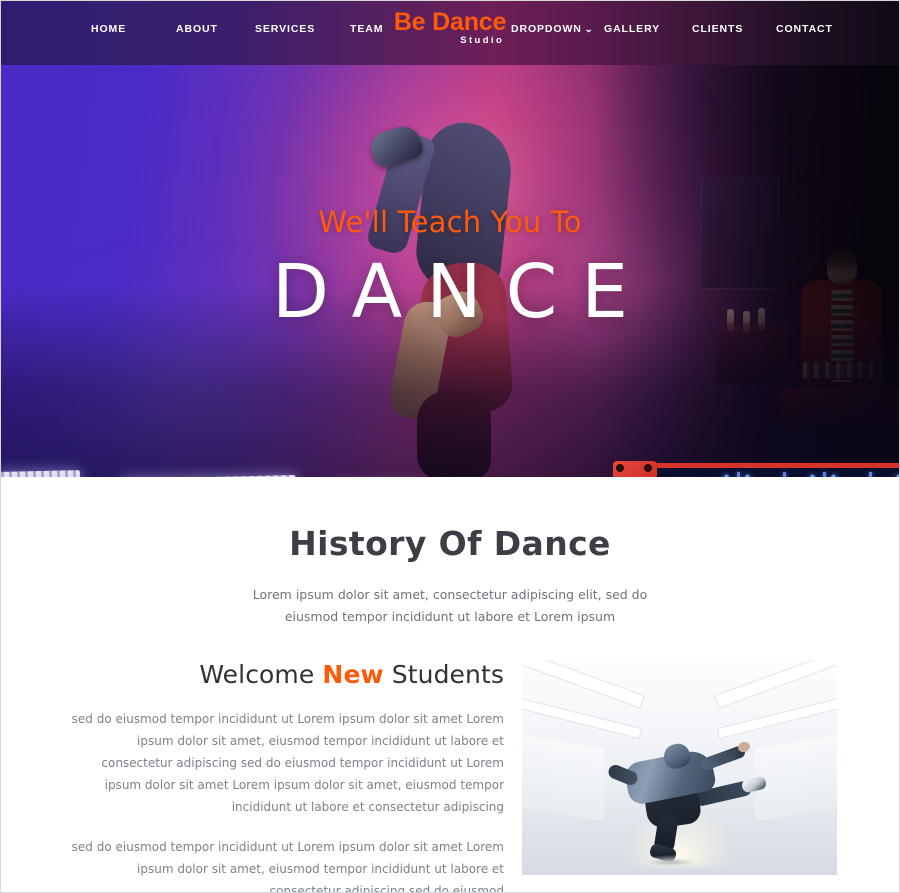  Describe the element at coordinates (462, 292) in the screenshot. I see `hero-title: DANCE` at that location.